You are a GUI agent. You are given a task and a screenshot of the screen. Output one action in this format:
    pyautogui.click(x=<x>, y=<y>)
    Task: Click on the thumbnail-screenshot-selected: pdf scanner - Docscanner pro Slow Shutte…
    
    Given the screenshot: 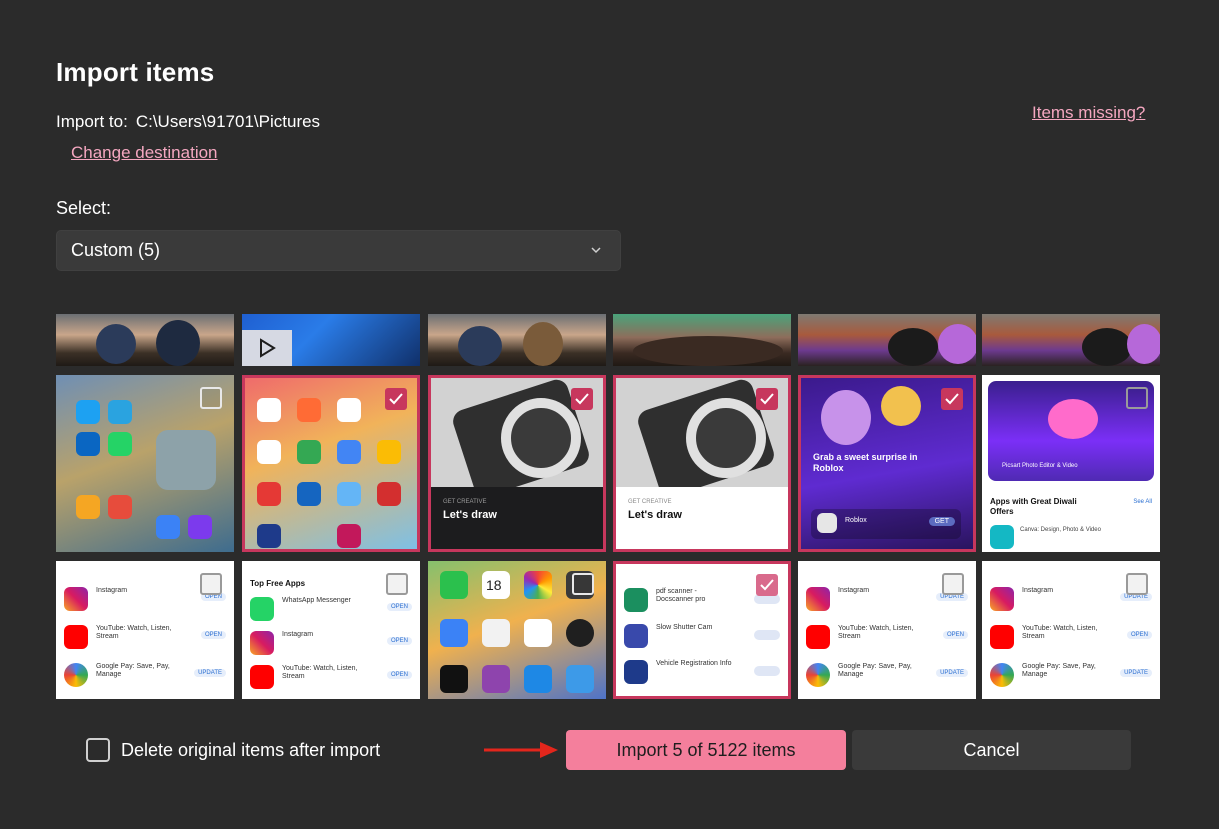 What is the action you would take?
    pyautogui.click(x=702, y=630)
    